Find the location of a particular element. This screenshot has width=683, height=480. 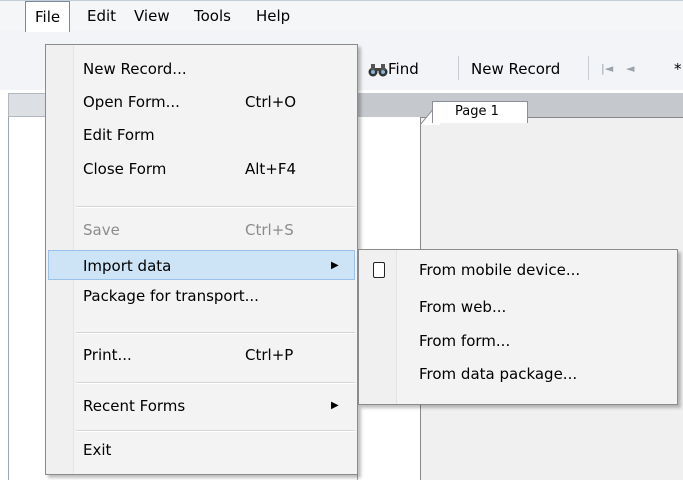

menu-view: View is located at coordinates (152, 16).